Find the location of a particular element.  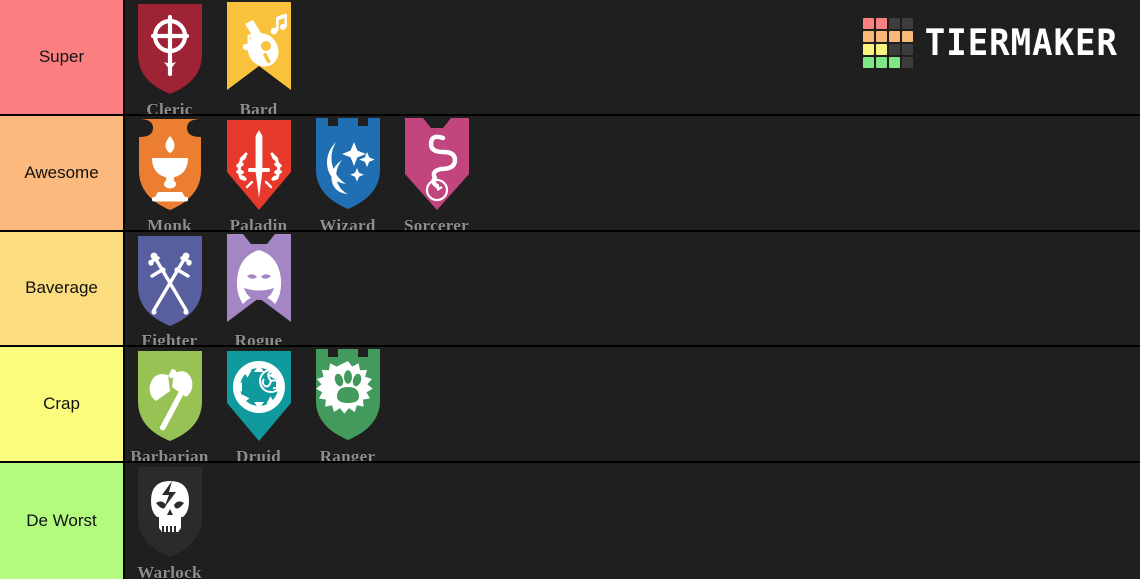

tier-label-baverage: Baverage is located at coordinates (62, 288).